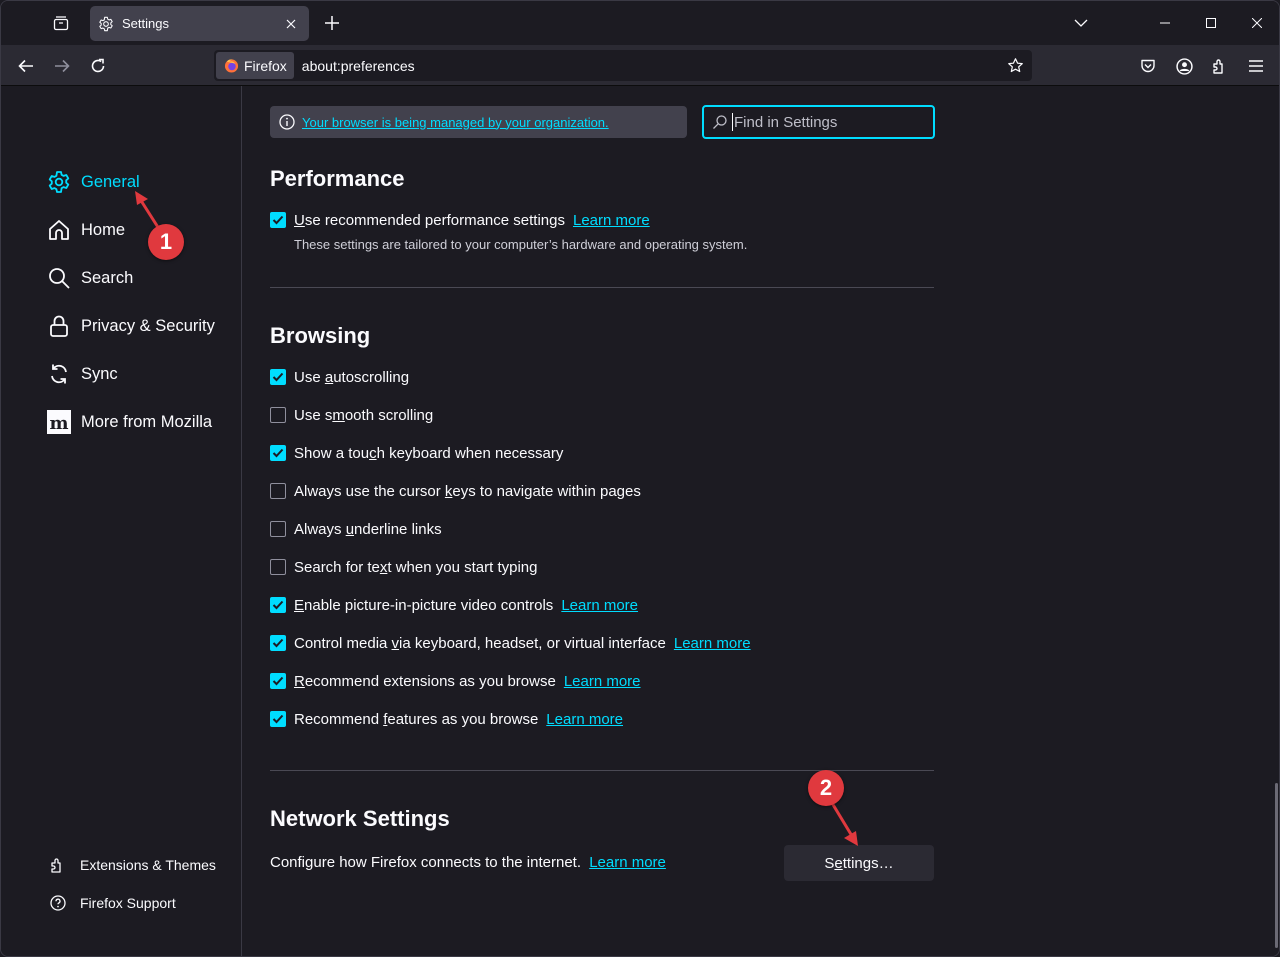 The image size is (1280, 957). What do you see at coordinates (416, 719) in the screenshot?
I see `option-label: Recommend features as you browse` at bounding box center [416, 719].